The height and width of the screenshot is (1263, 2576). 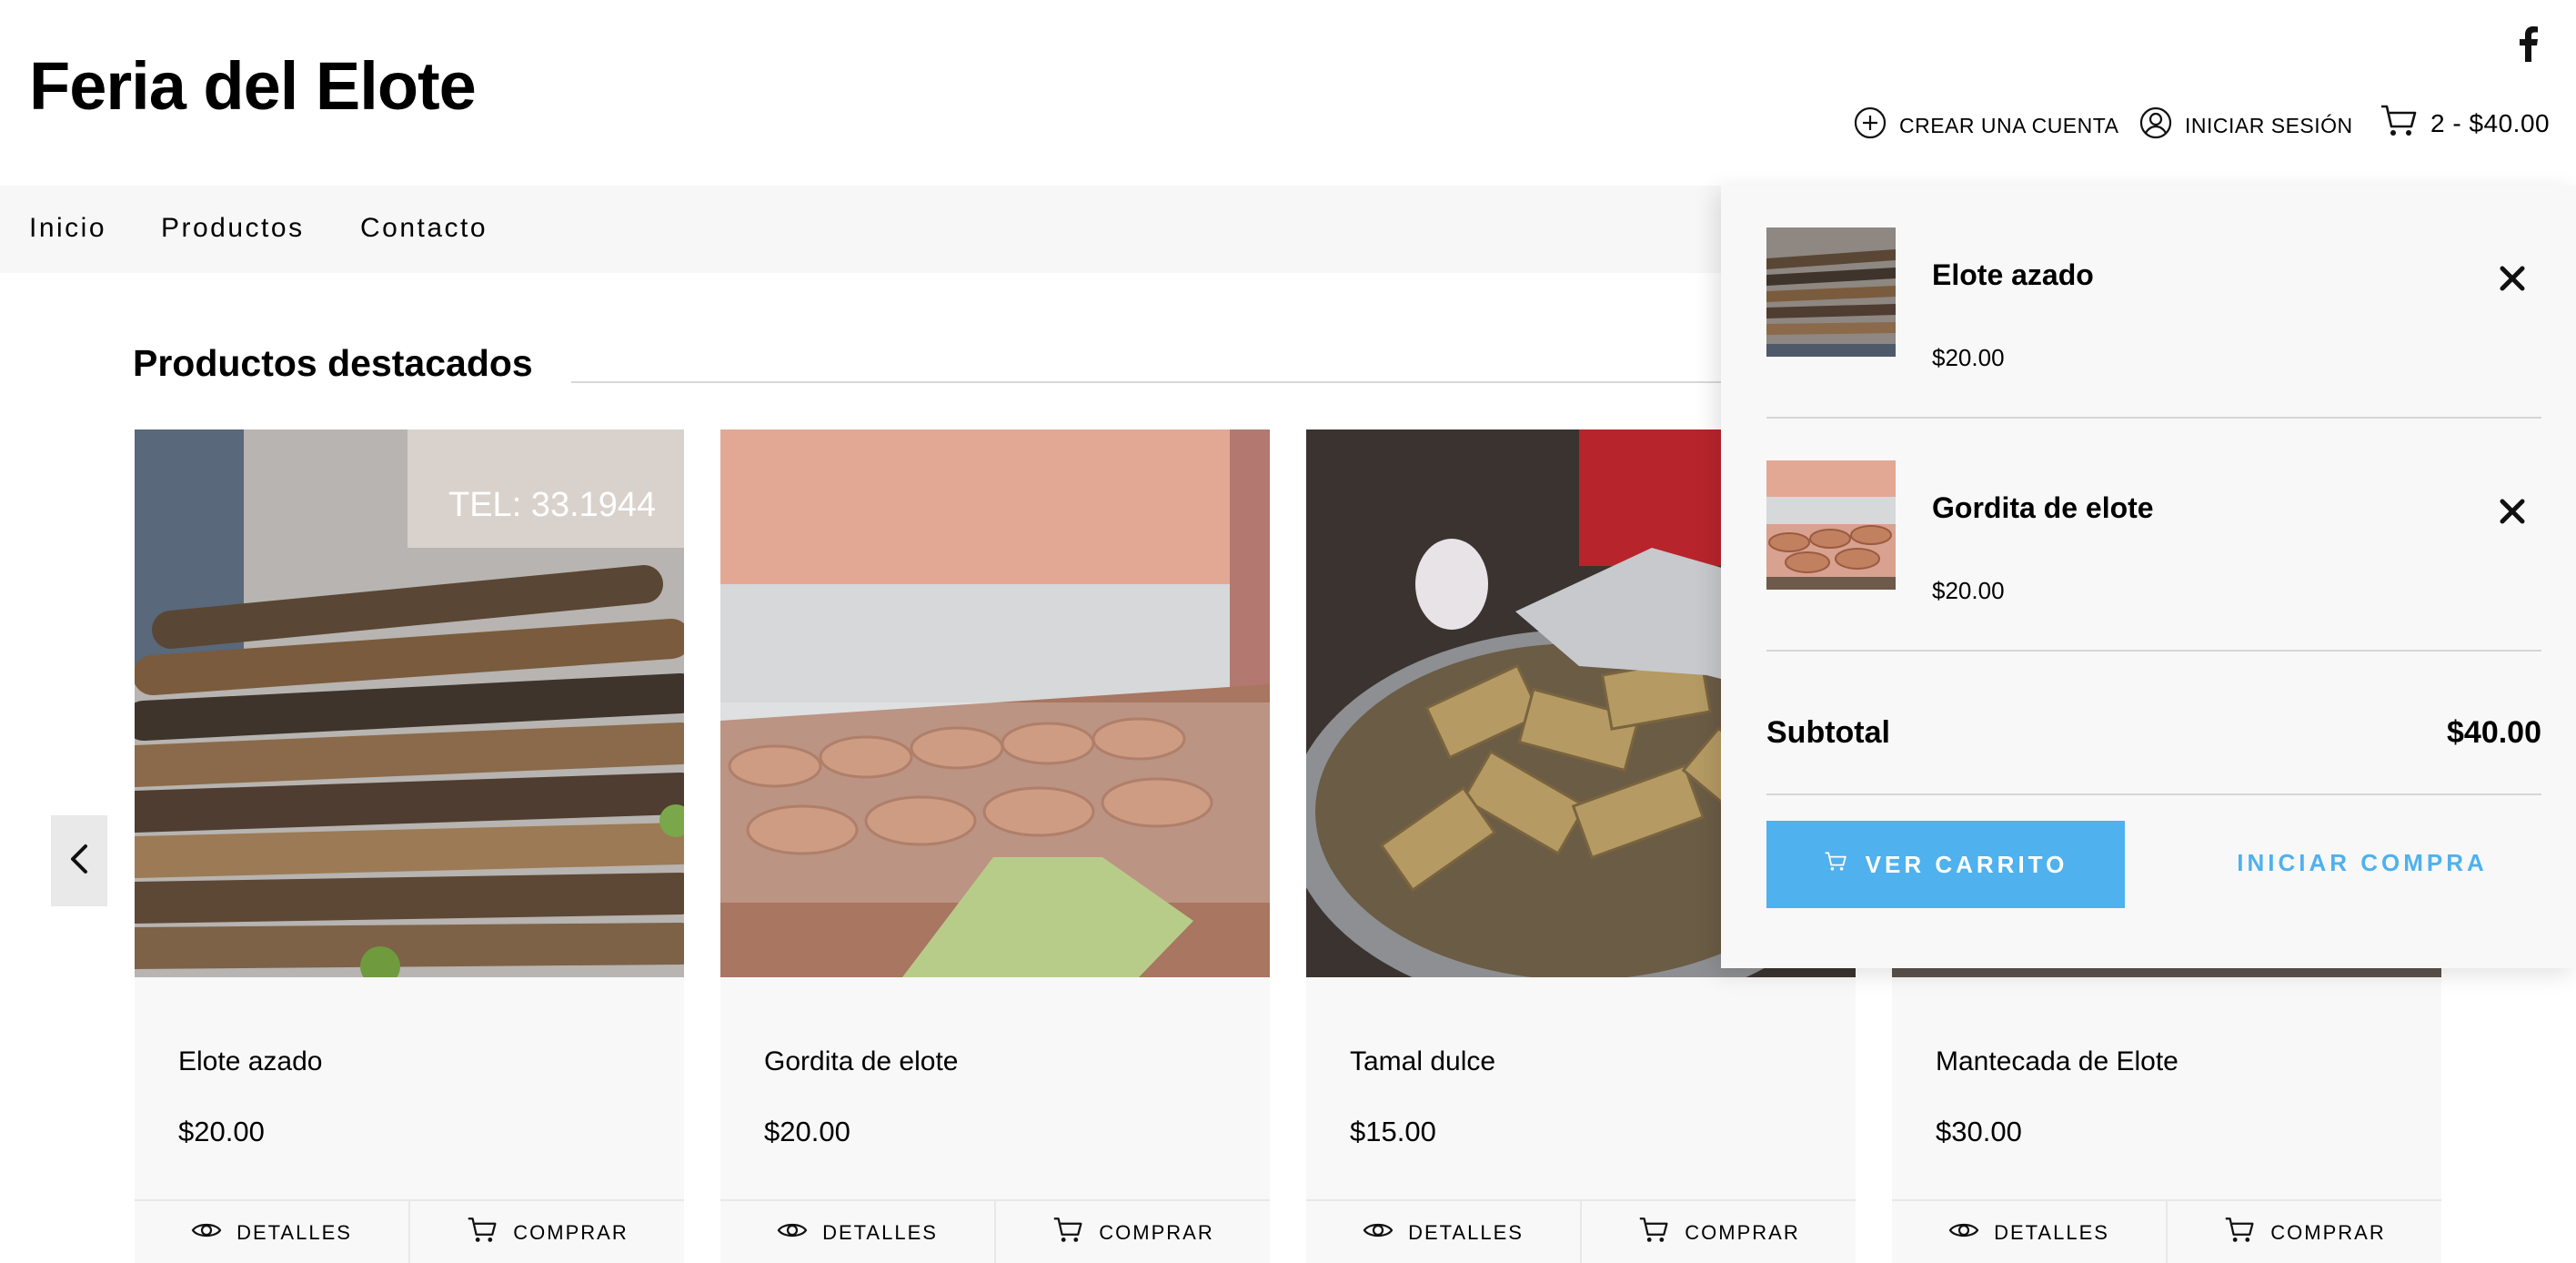 I want to click on plus-circle-icon, so click(x=1870, y=125).